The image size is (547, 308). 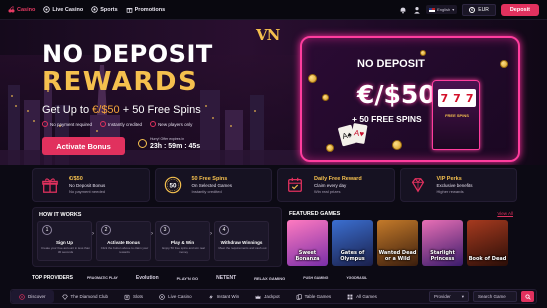 What do you see at coordinates (267, 296) in the screenshot?
I see `category-jackpot: Jackpot` at bounding box center [267, 296].